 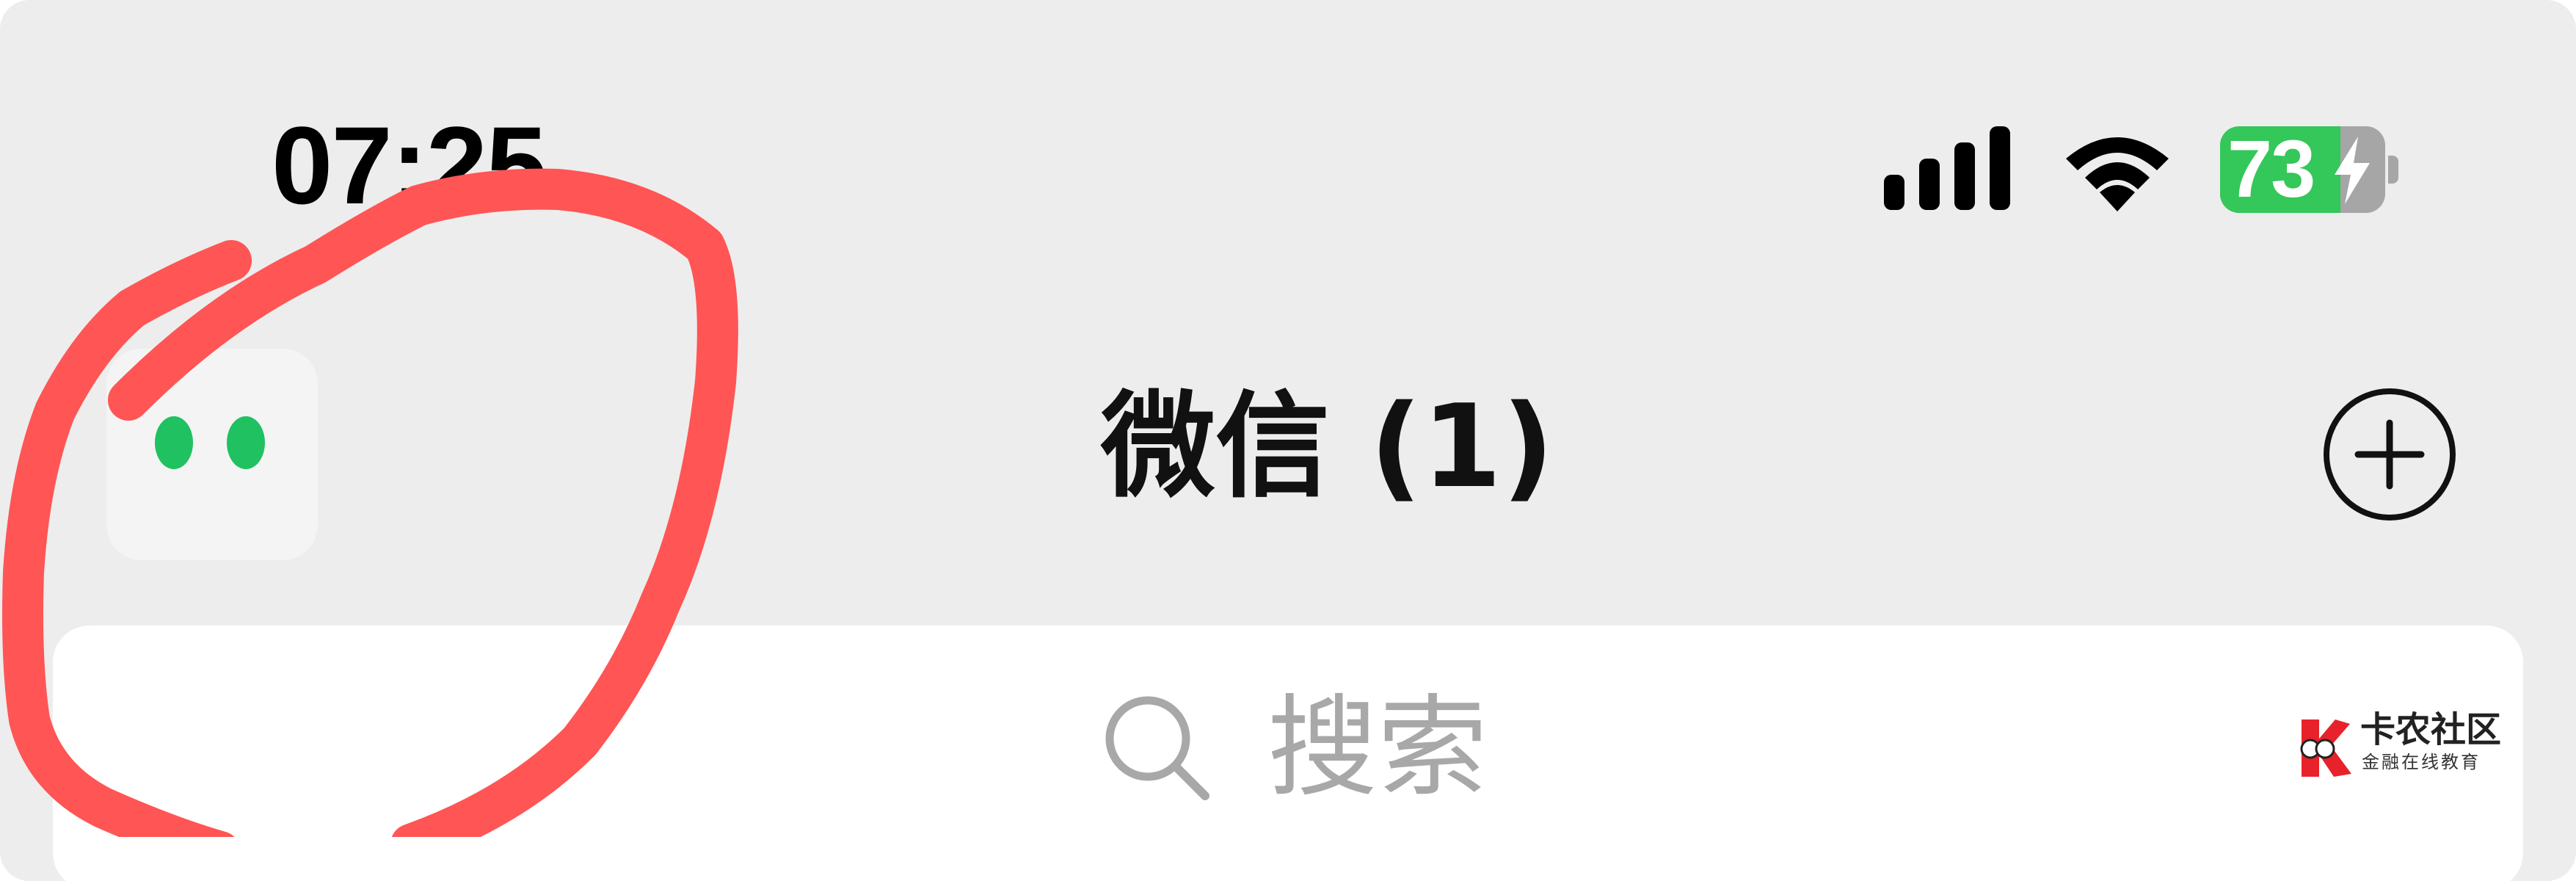 I want to click on page-title: 微信 (1), so click(x=1327, y=446).